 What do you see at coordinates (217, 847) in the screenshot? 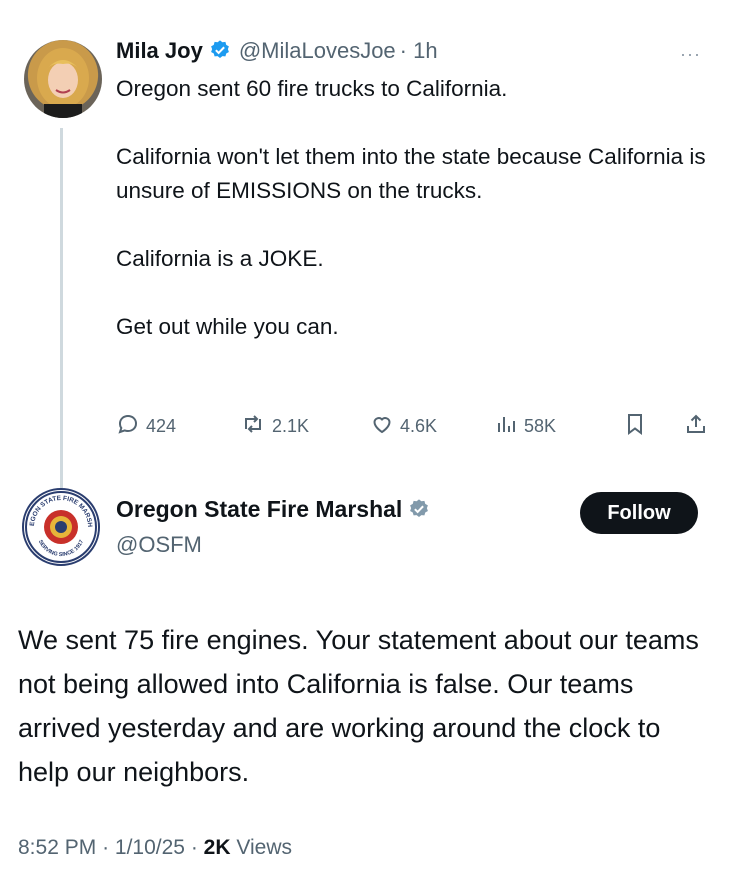
I see `views-count: 2K` at bounding box center [217, 847].